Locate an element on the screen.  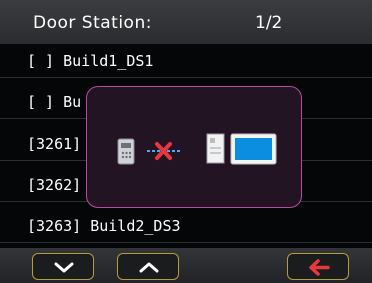
scroll-up-button is located at coordinates (148, 266).